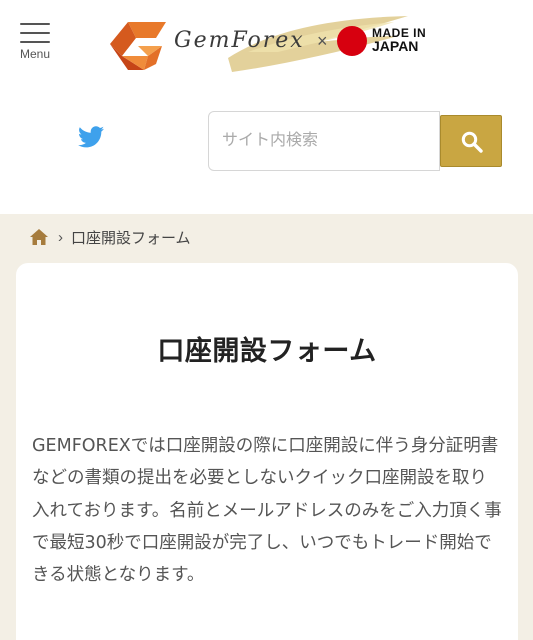 Image resolution: width=533 pixels, height=640 pixels. I want to click on gemforex-logo-mark-icon, so click(138, 46).